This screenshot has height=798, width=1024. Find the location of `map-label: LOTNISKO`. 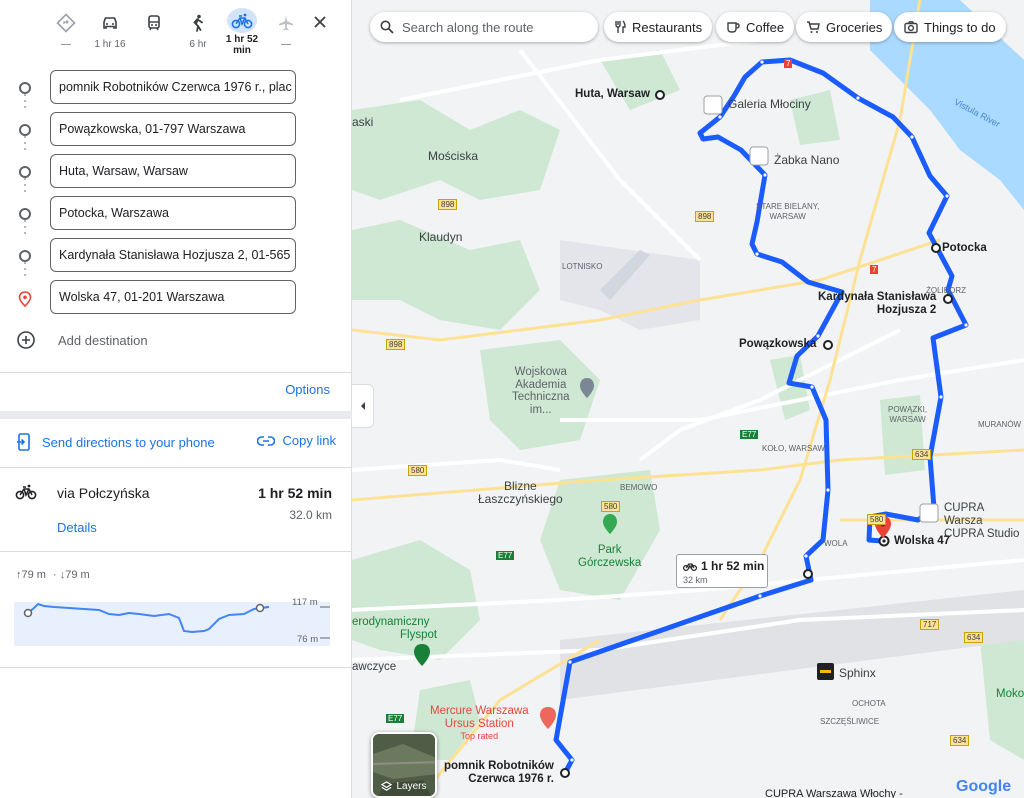

map-label: LOTNISKO is located at coordinates (582, 266).